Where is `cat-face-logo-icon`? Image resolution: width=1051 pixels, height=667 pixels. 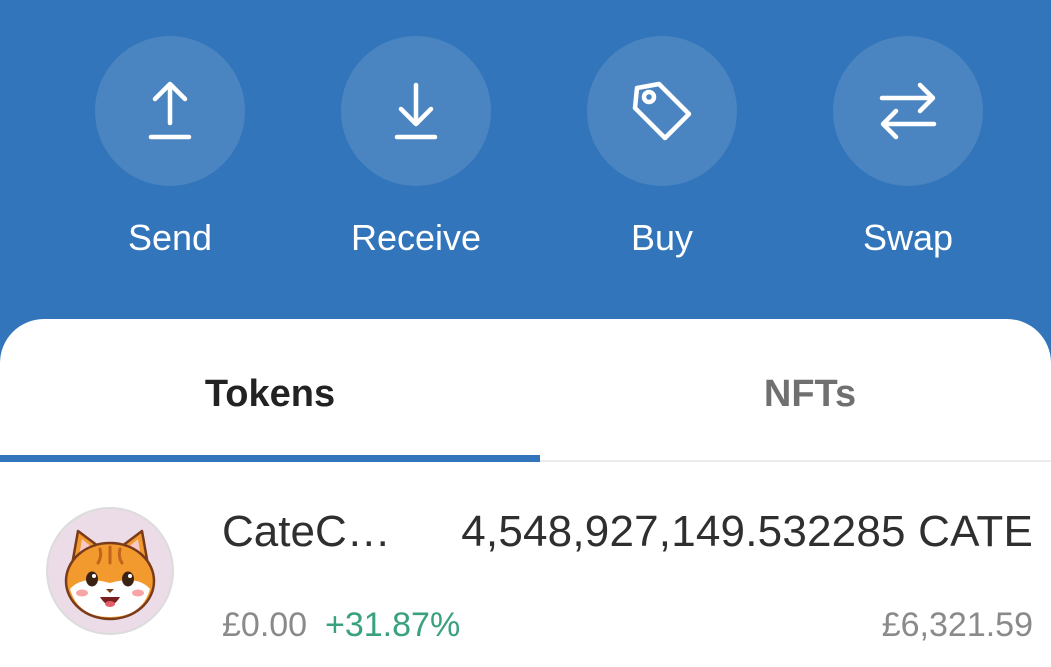 cat-face-logo-icon is located at coordinates (110, 571).